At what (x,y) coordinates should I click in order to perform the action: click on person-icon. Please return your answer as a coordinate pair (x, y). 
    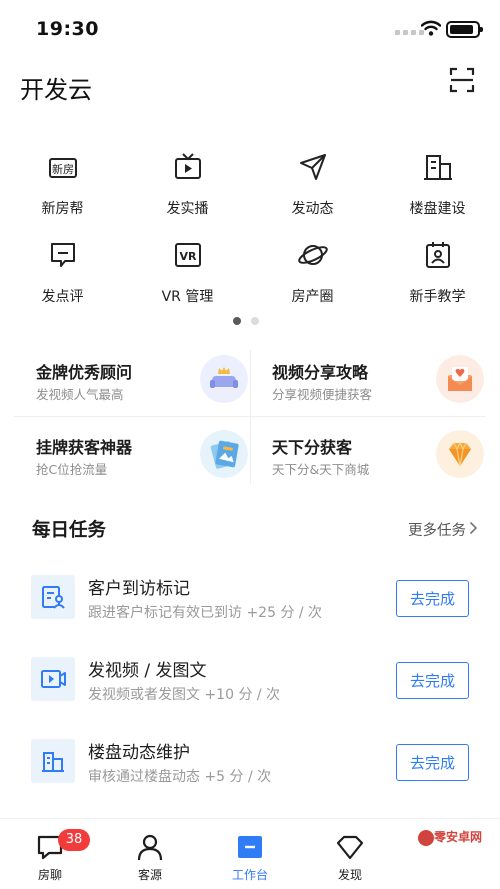
    Looking at the image, I should click on (150, 847).